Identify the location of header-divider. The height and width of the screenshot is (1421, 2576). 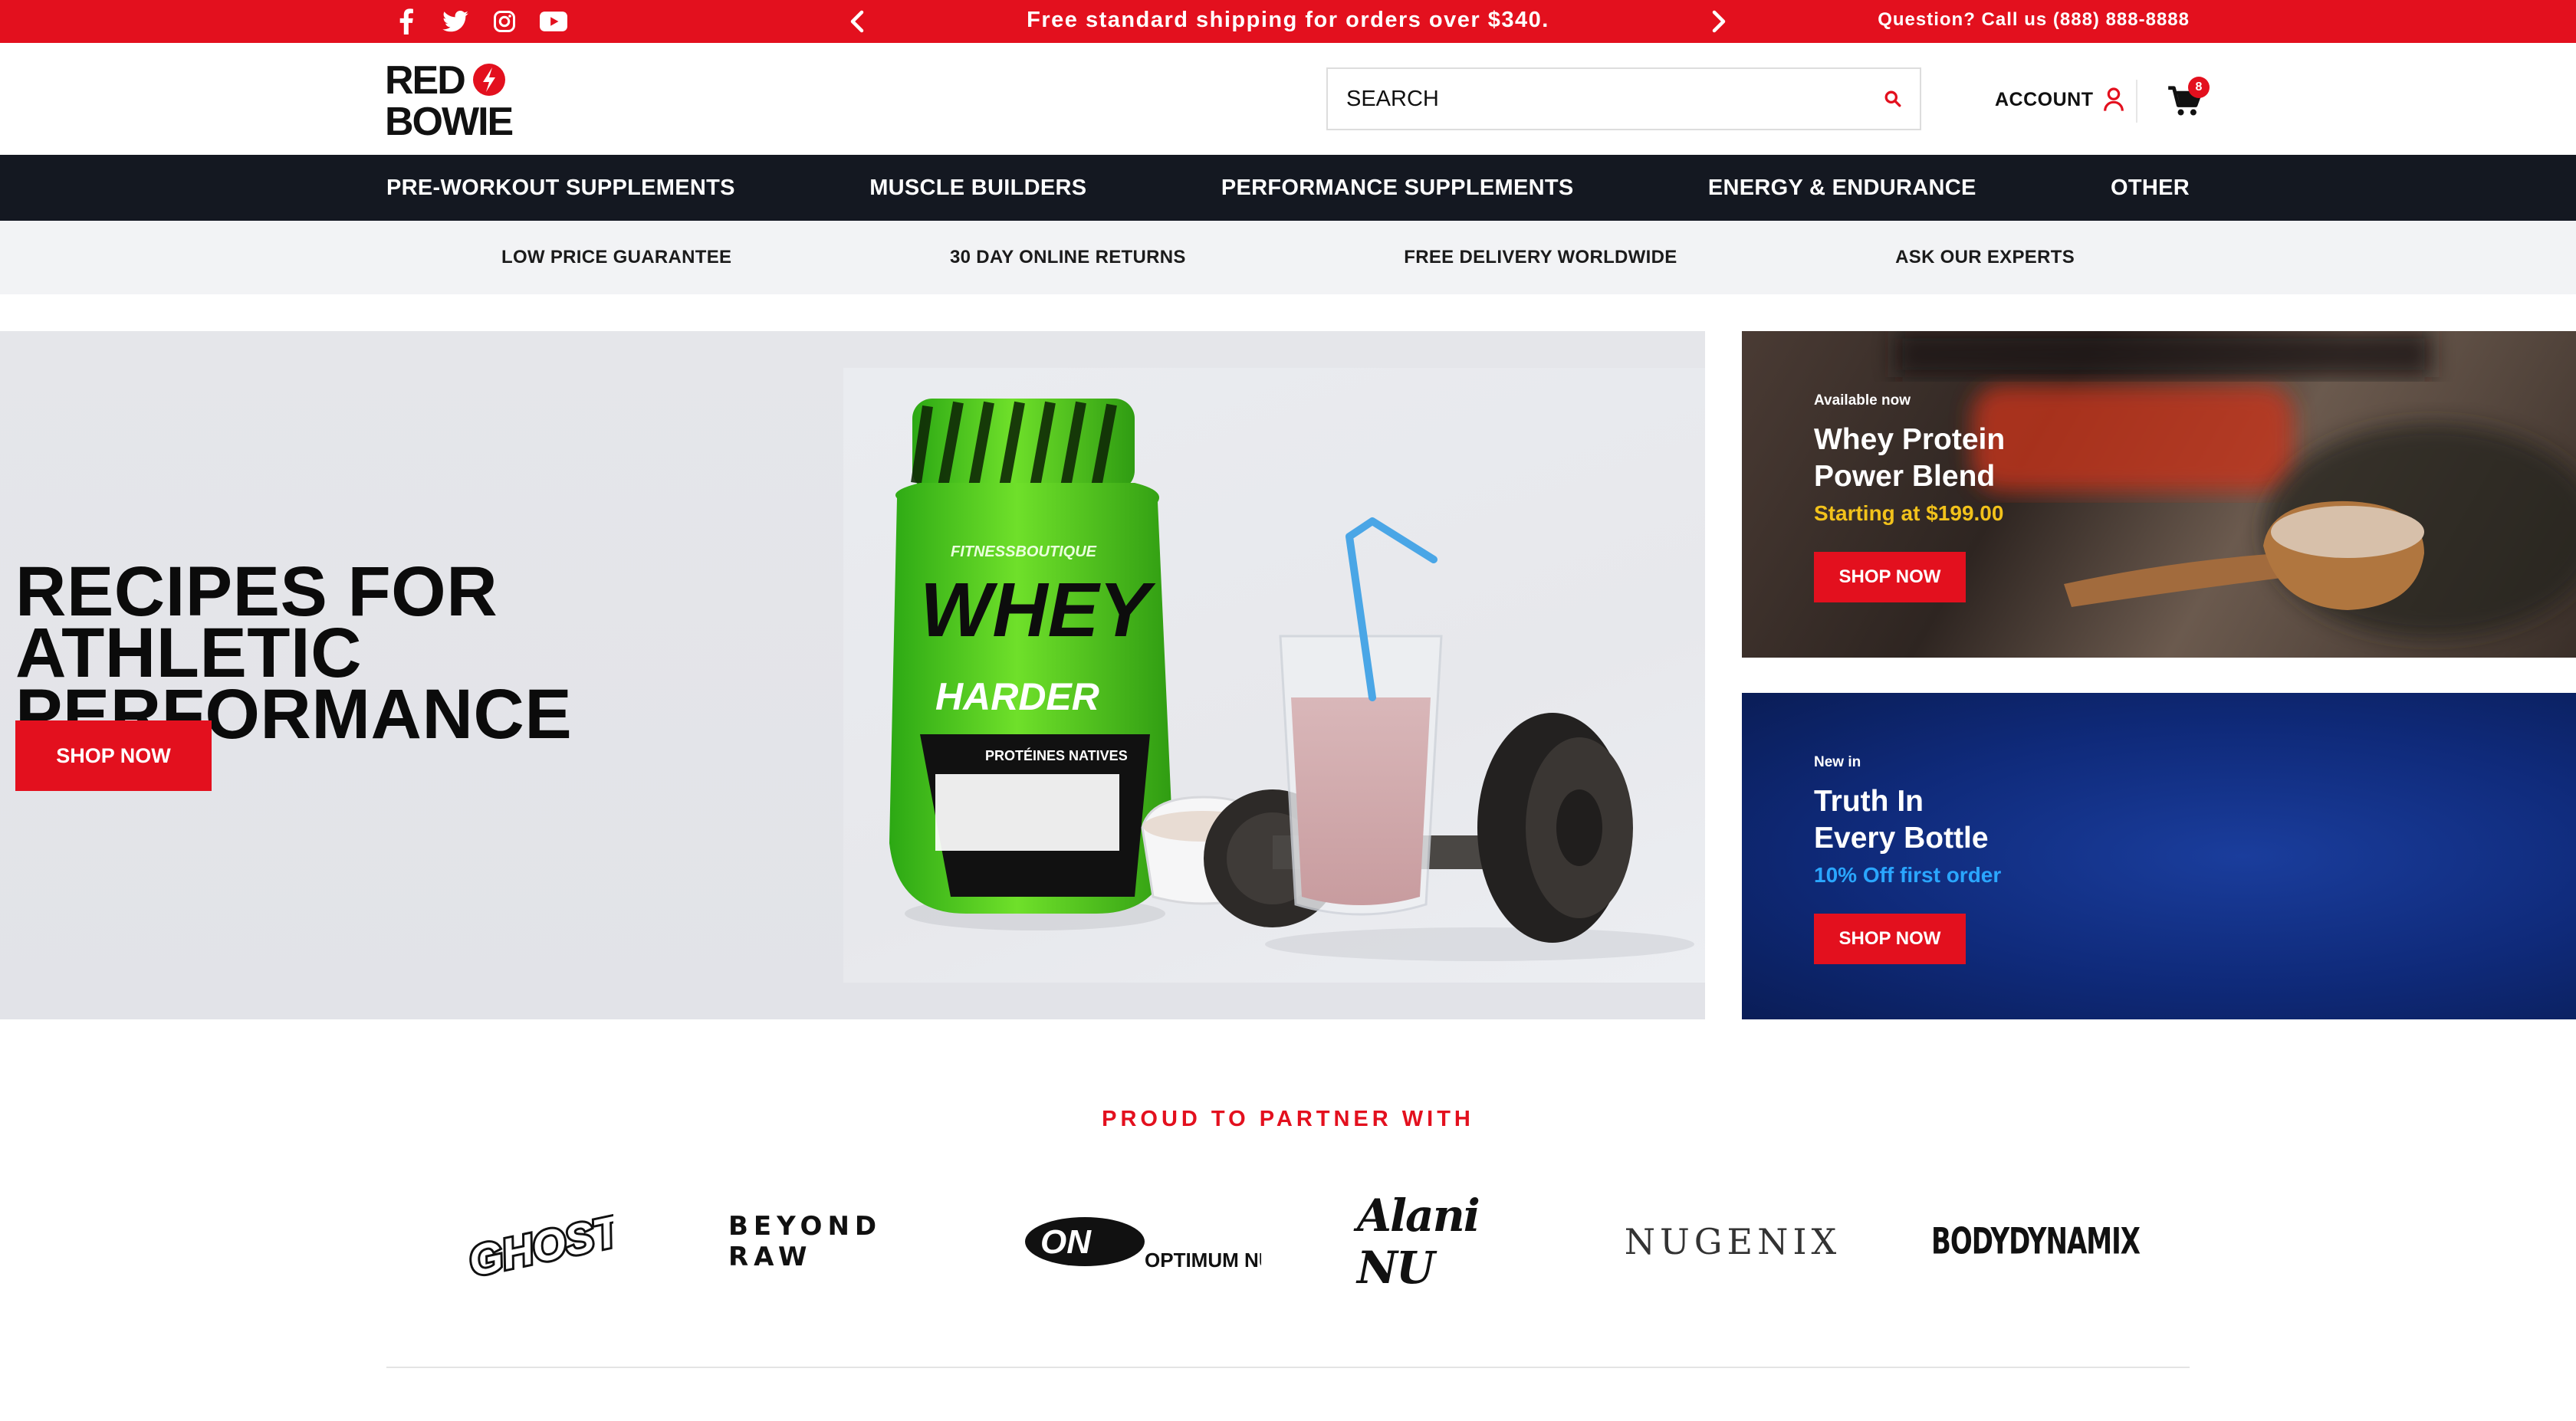
(2136, 102).